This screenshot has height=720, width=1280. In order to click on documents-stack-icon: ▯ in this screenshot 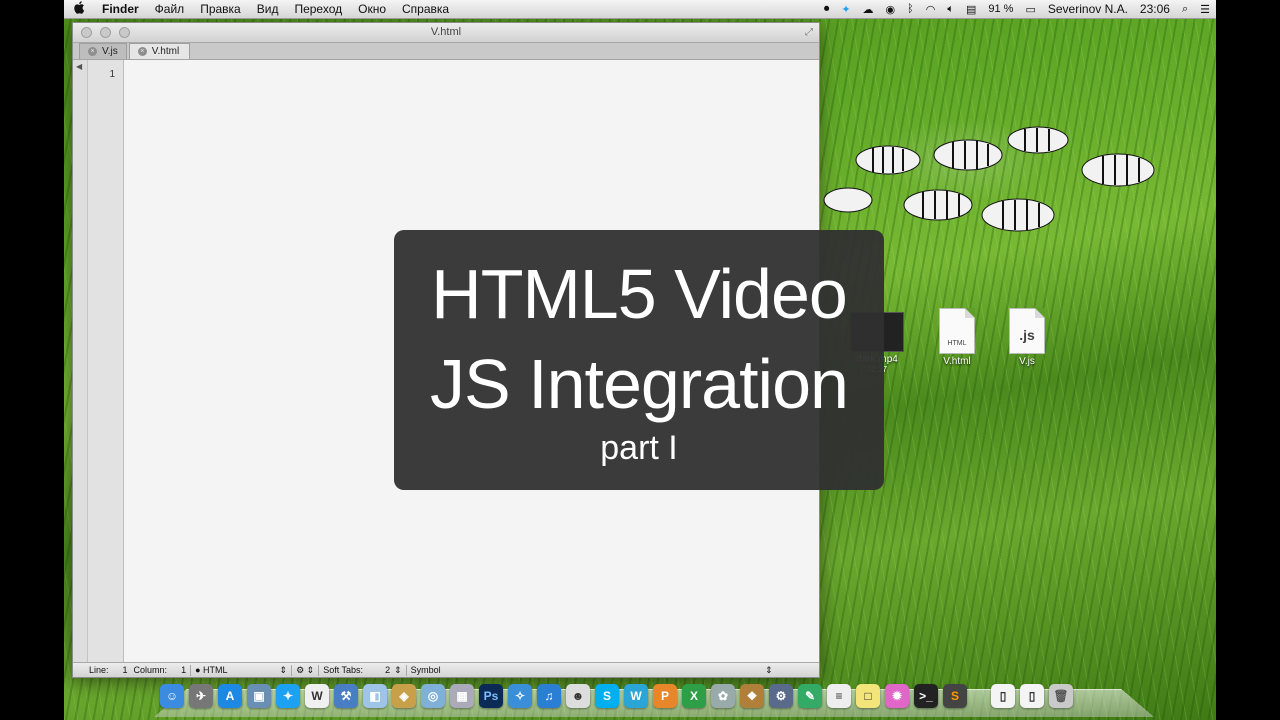, I will do `click(1003, 696)`.